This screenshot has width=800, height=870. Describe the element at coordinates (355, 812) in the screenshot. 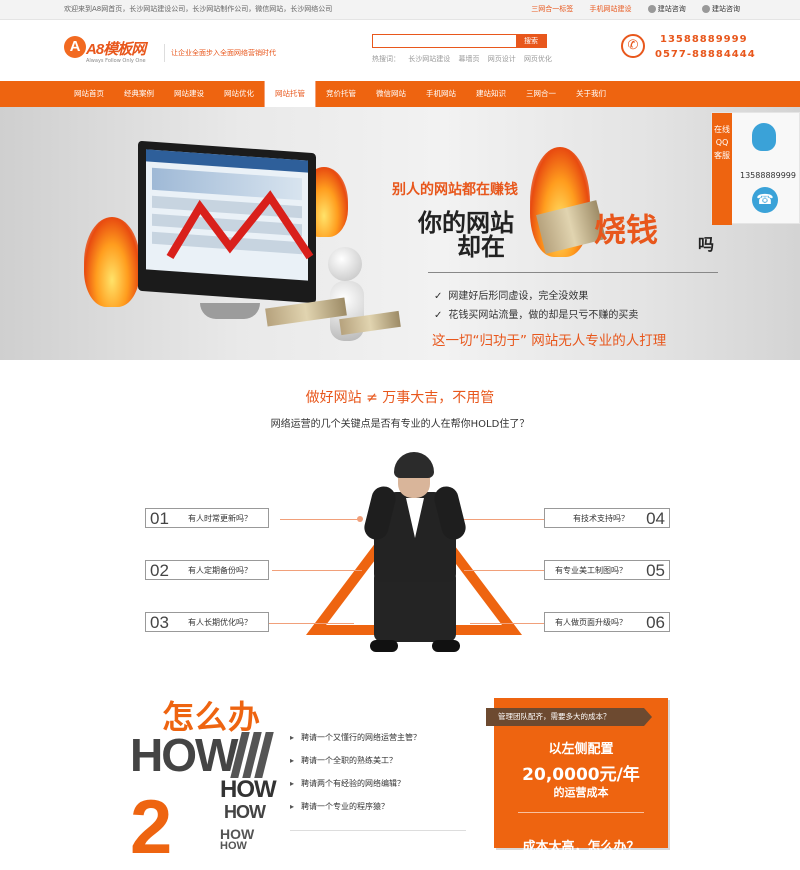

I see `list-item: 聘请一个专业的程序猿？` at that location.